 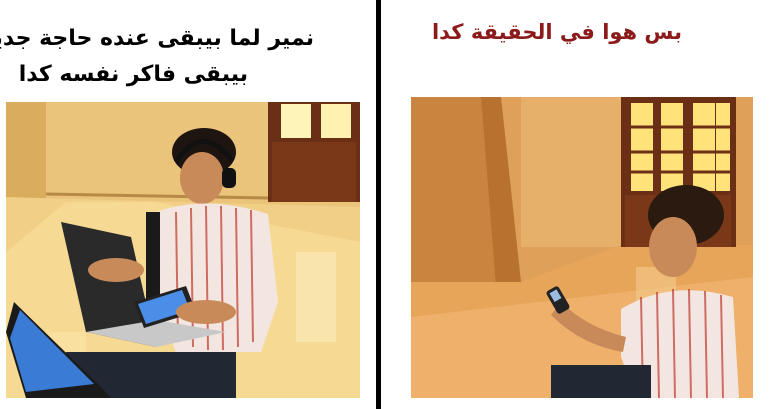 I want to click on left-caption-line-2: بيبقى فاكر نفسه كدا, so click(x=133, y=74).